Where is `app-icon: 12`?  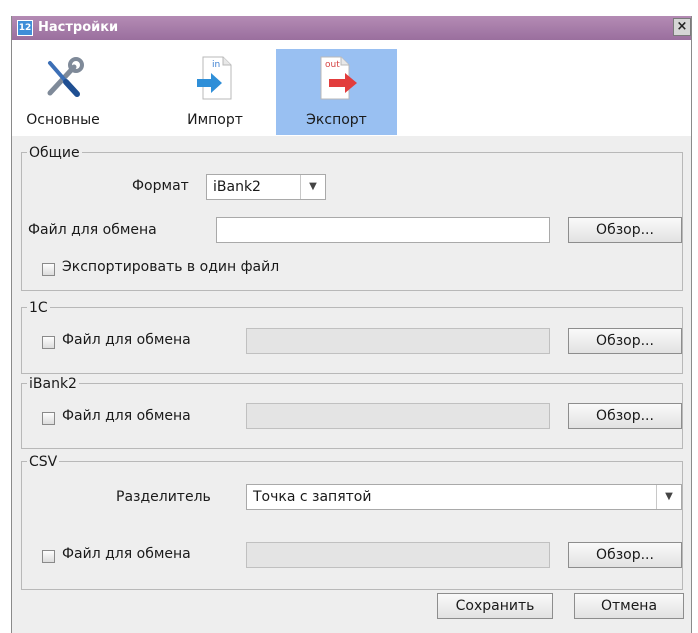 app-icon: 12 is located at coordinates (25, 28).